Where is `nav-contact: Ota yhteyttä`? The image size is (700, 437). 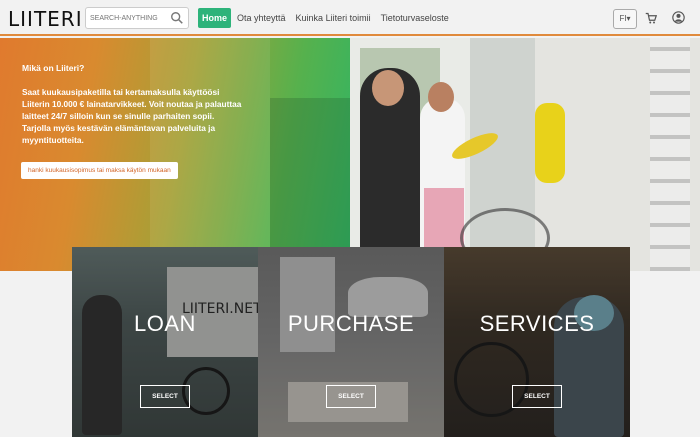 nav-contact: Ota yhteyttä is located at coordinates (261, 18).